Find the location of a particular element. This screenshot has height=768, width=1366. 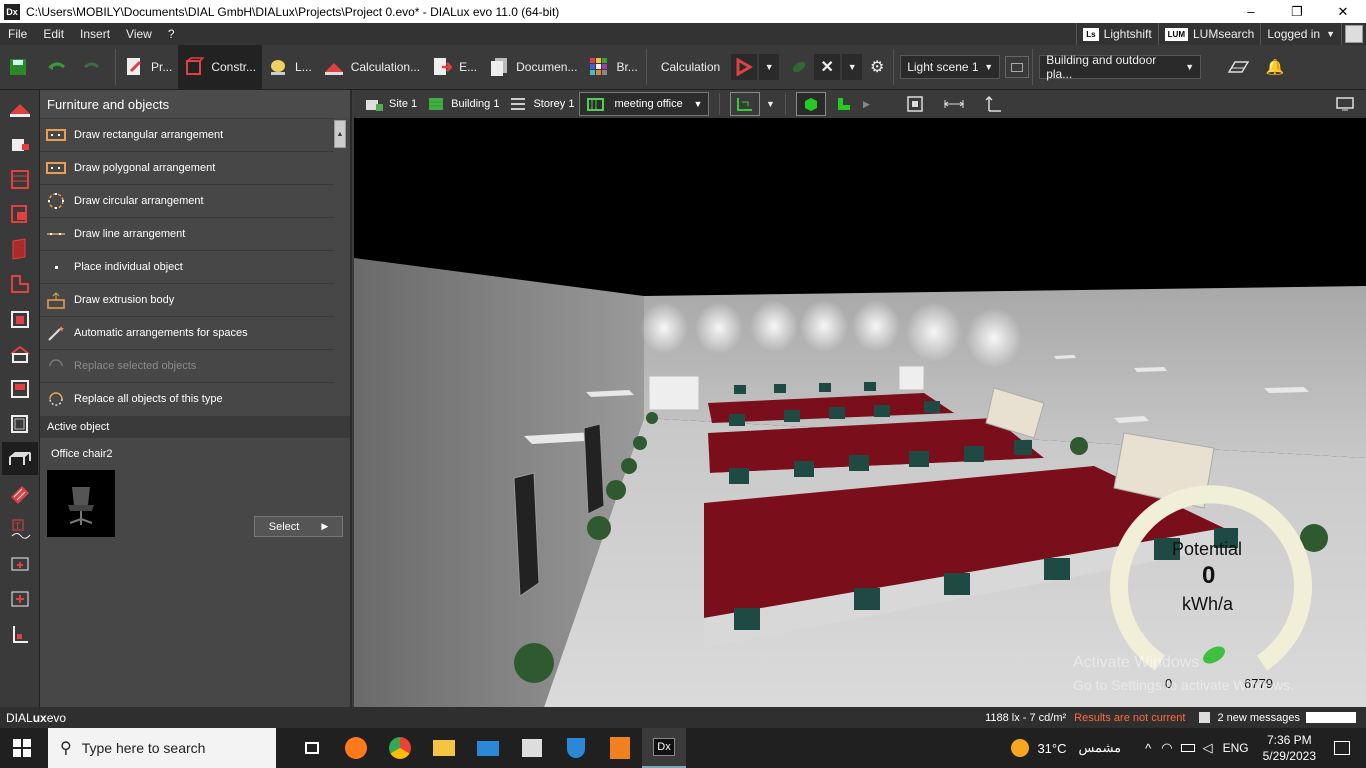

language-indicator: ENG is located at coordinates (1236, 748).